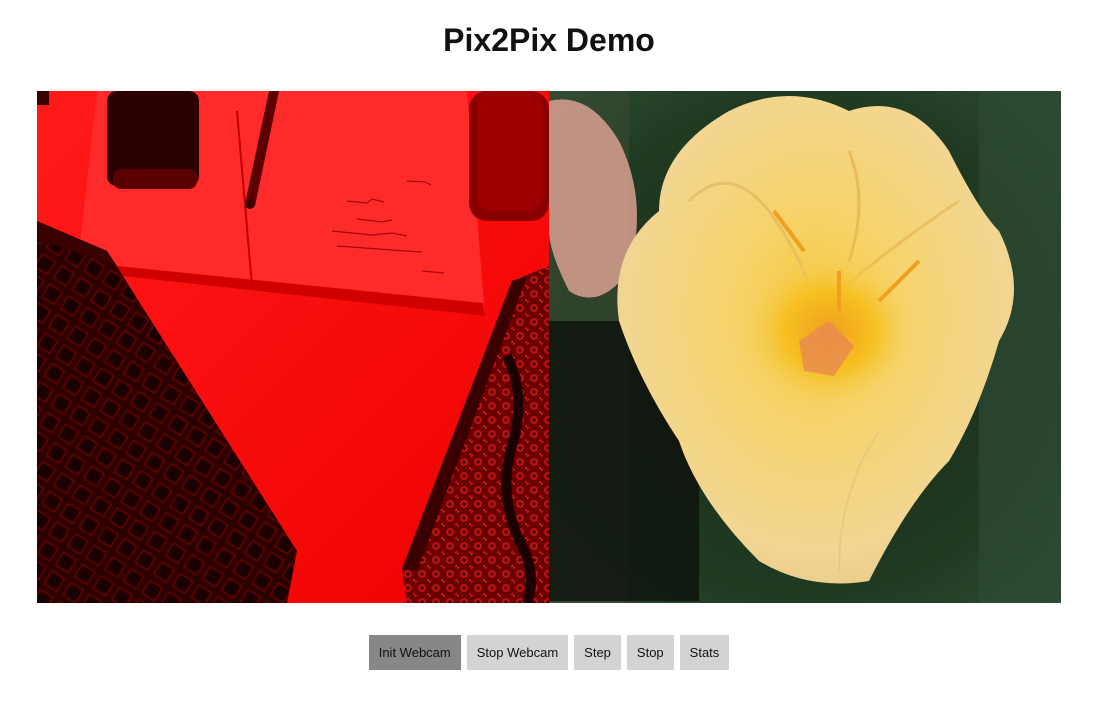 This screenshot has width=1102, height=717. What do you see at coordinates (517, 652) in the screenshot?
I see `stop-webcam-button: Stop Webcam` at bounding box center [517, 652].